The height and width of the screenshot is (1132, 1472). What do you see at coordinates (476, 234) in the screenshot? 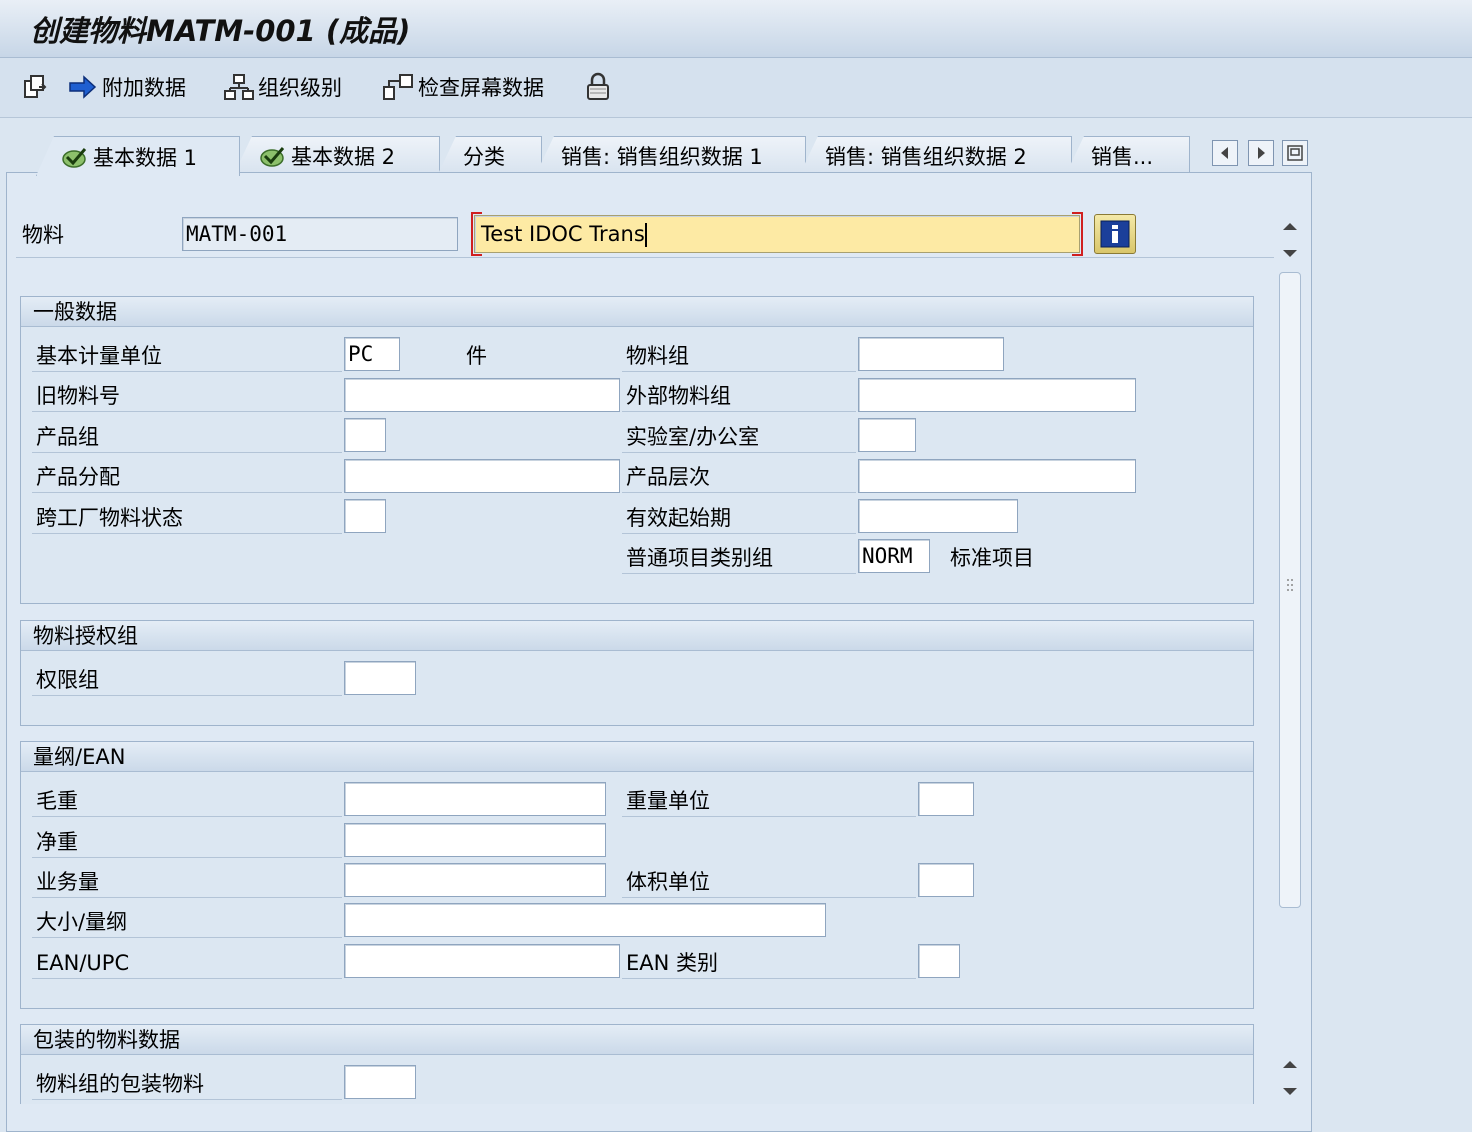
I see `required-bracket-left` at bounding box center [476, 234].